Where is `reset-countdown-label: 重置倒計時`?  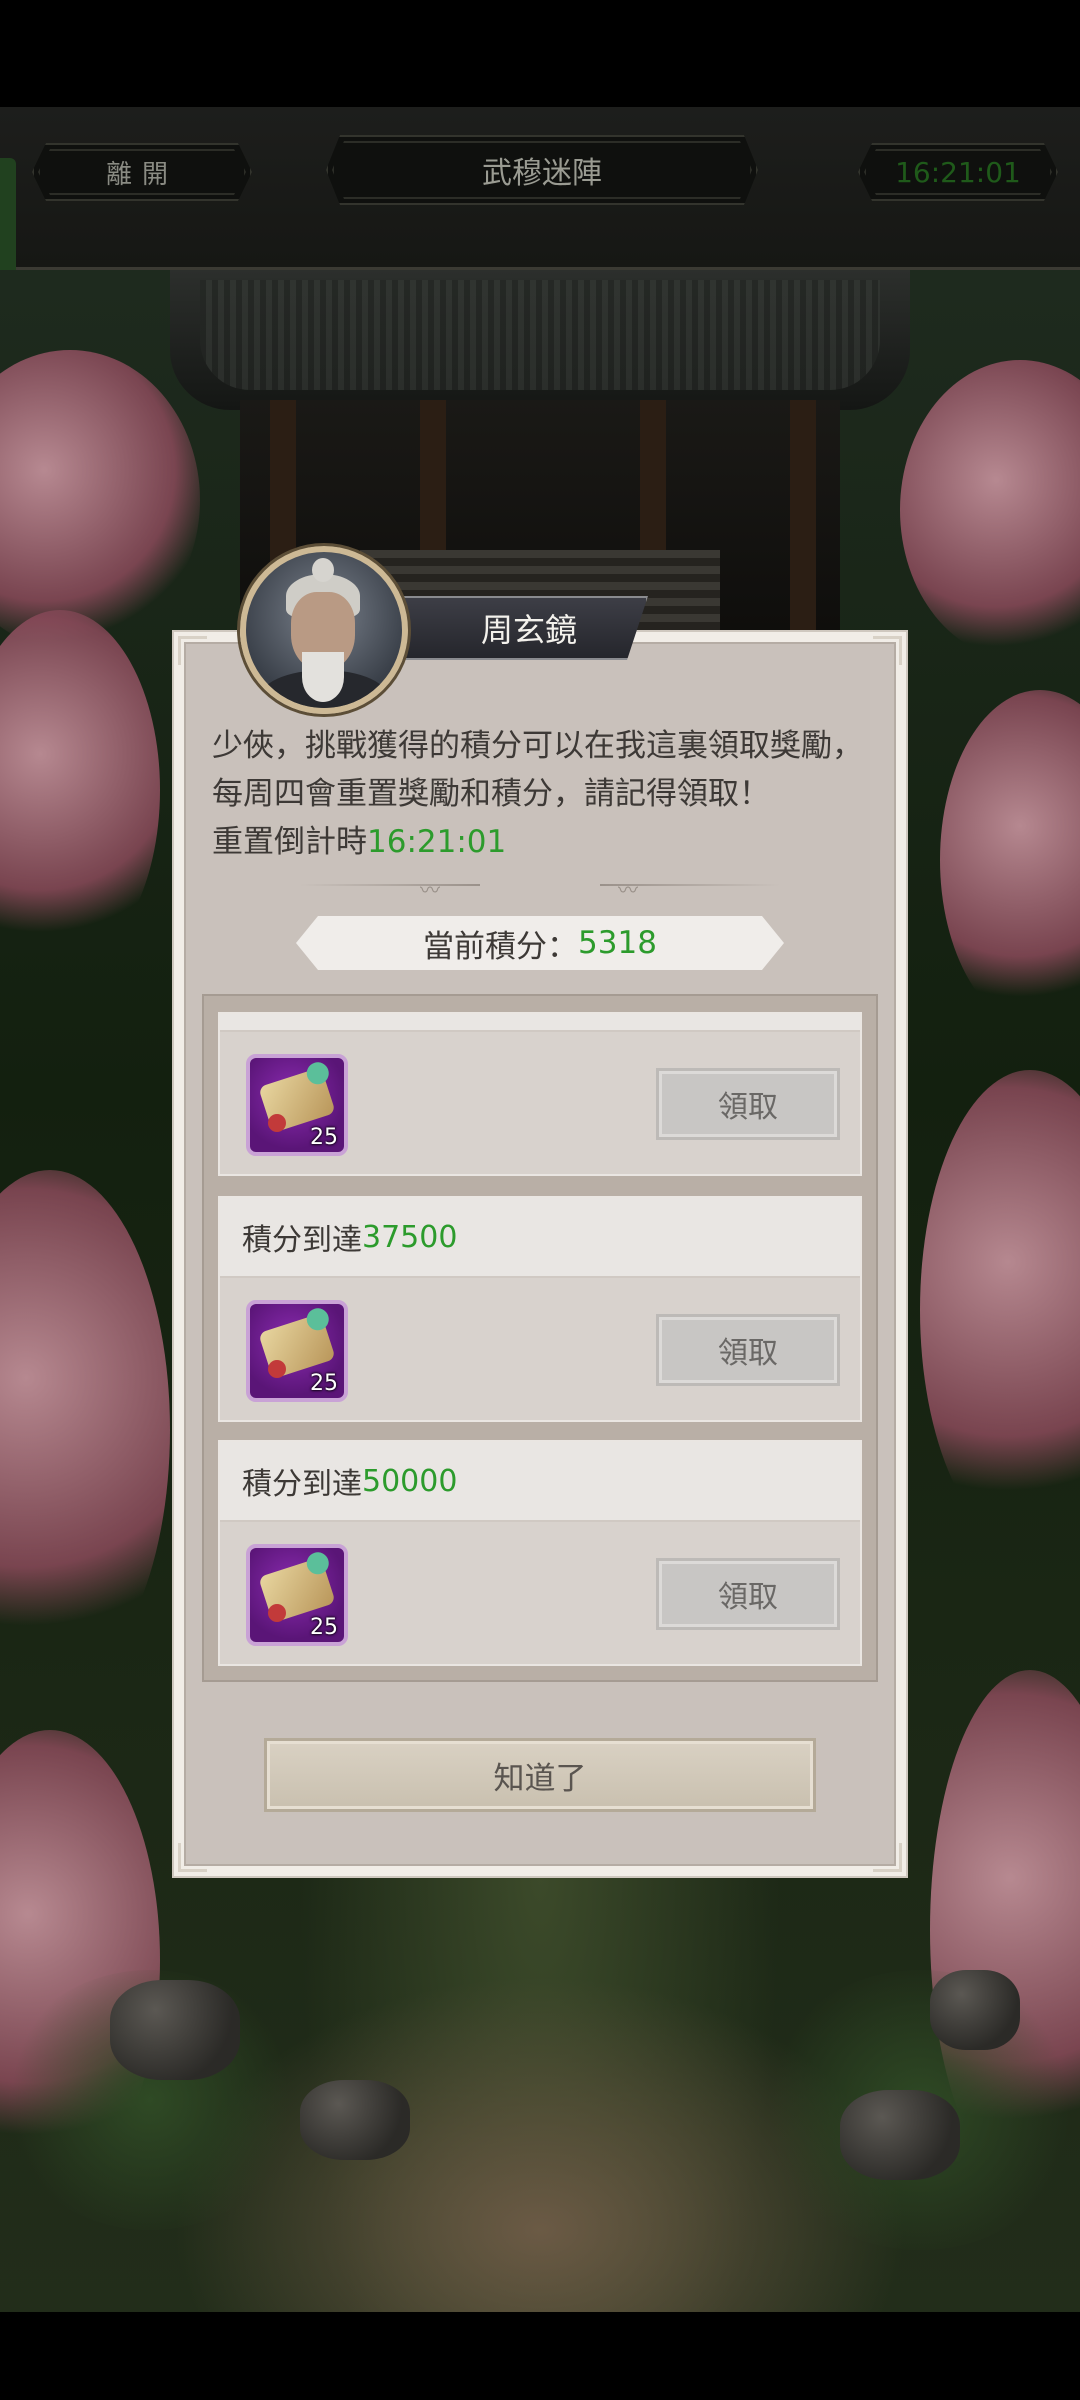
reset-countdown-label: 重置倒計時 is located at coordinates (289, 842).